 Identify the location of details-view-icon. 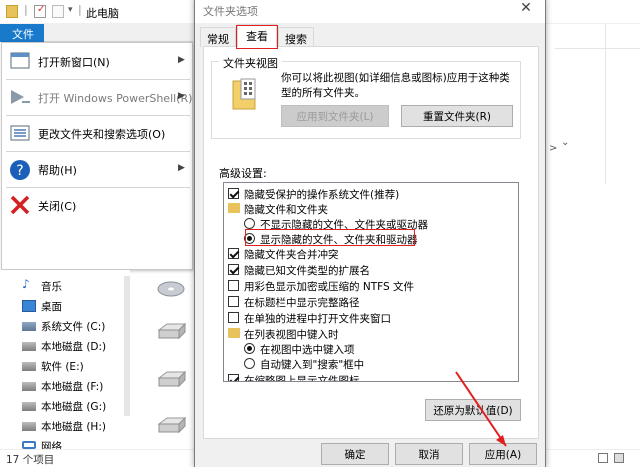
(603, 458).